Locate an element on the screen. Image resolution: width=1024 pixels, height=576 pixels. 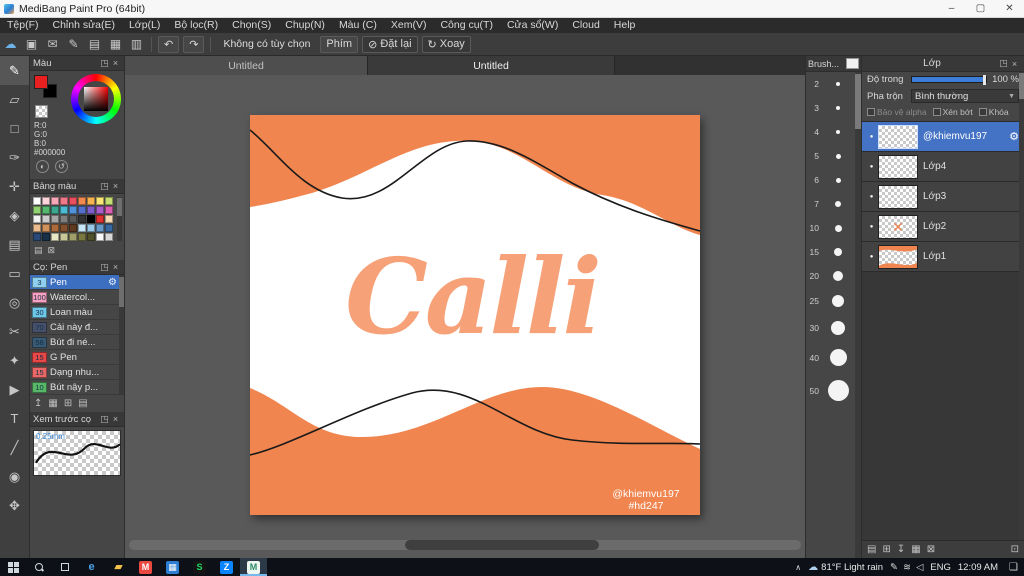
select-tool: ▭ is located at coordinates (14, 273).